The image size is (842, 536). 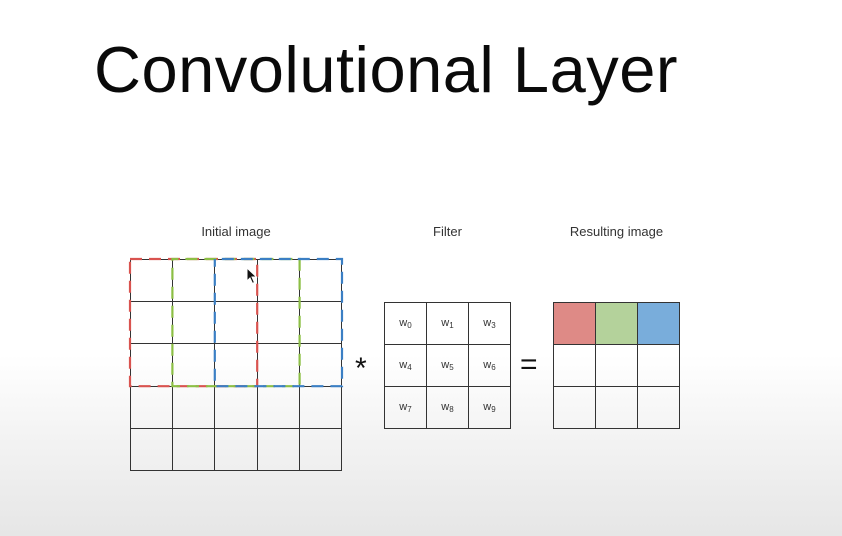 I want to click on filter-caption: Filter, so click(x=447, y=231).